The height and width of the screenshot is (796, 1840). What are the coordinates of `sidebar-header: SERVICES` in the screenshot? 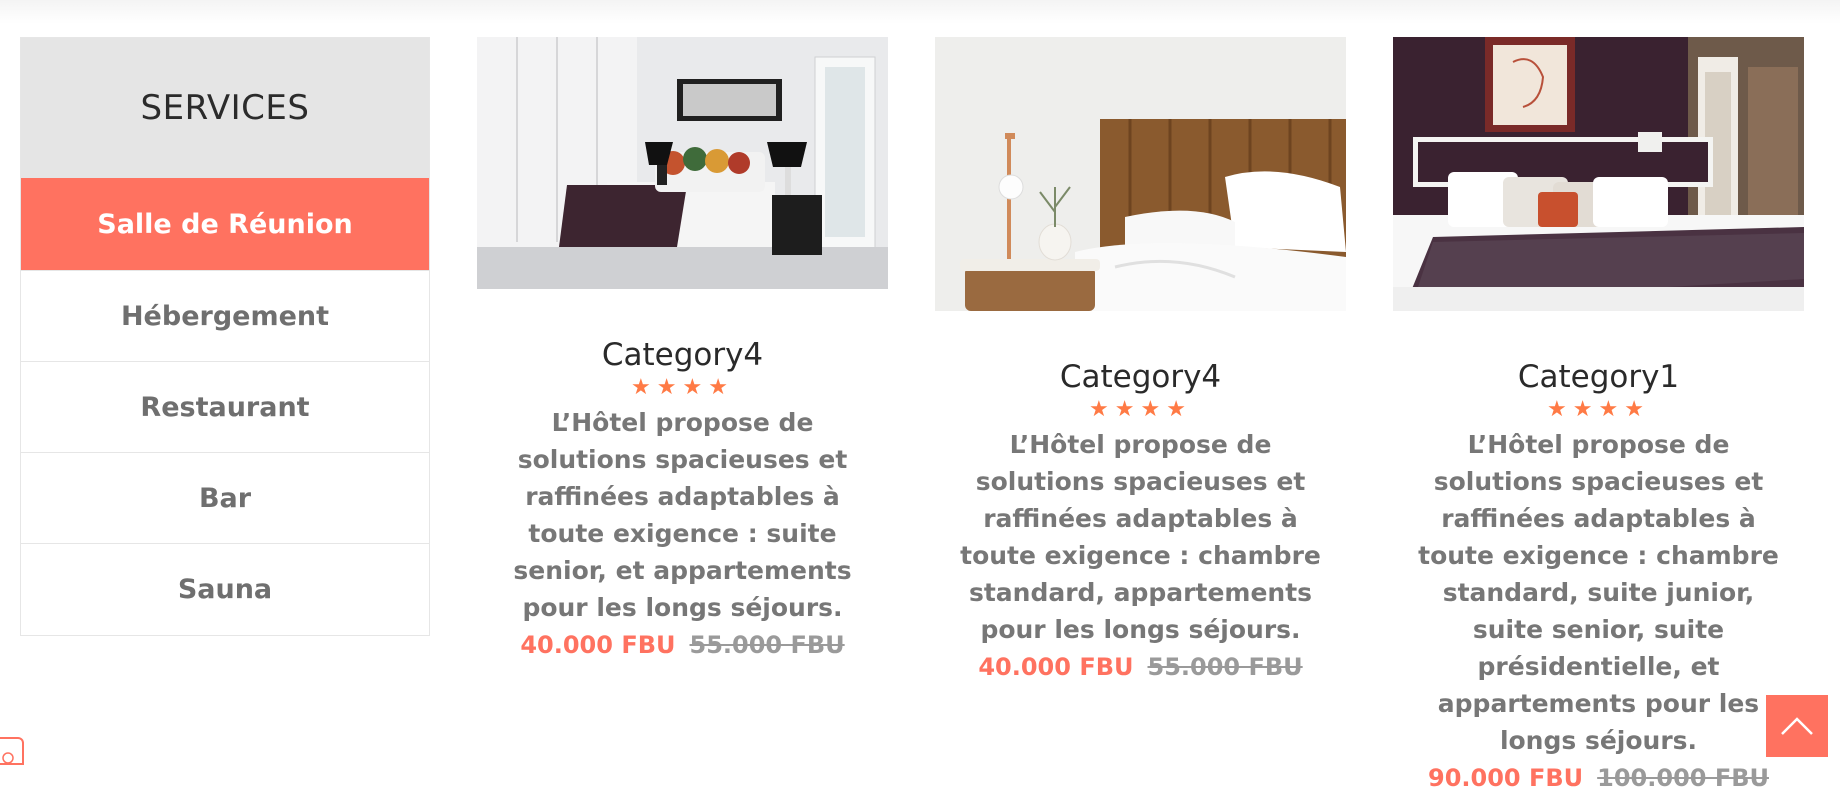 It's located at (225, 108).